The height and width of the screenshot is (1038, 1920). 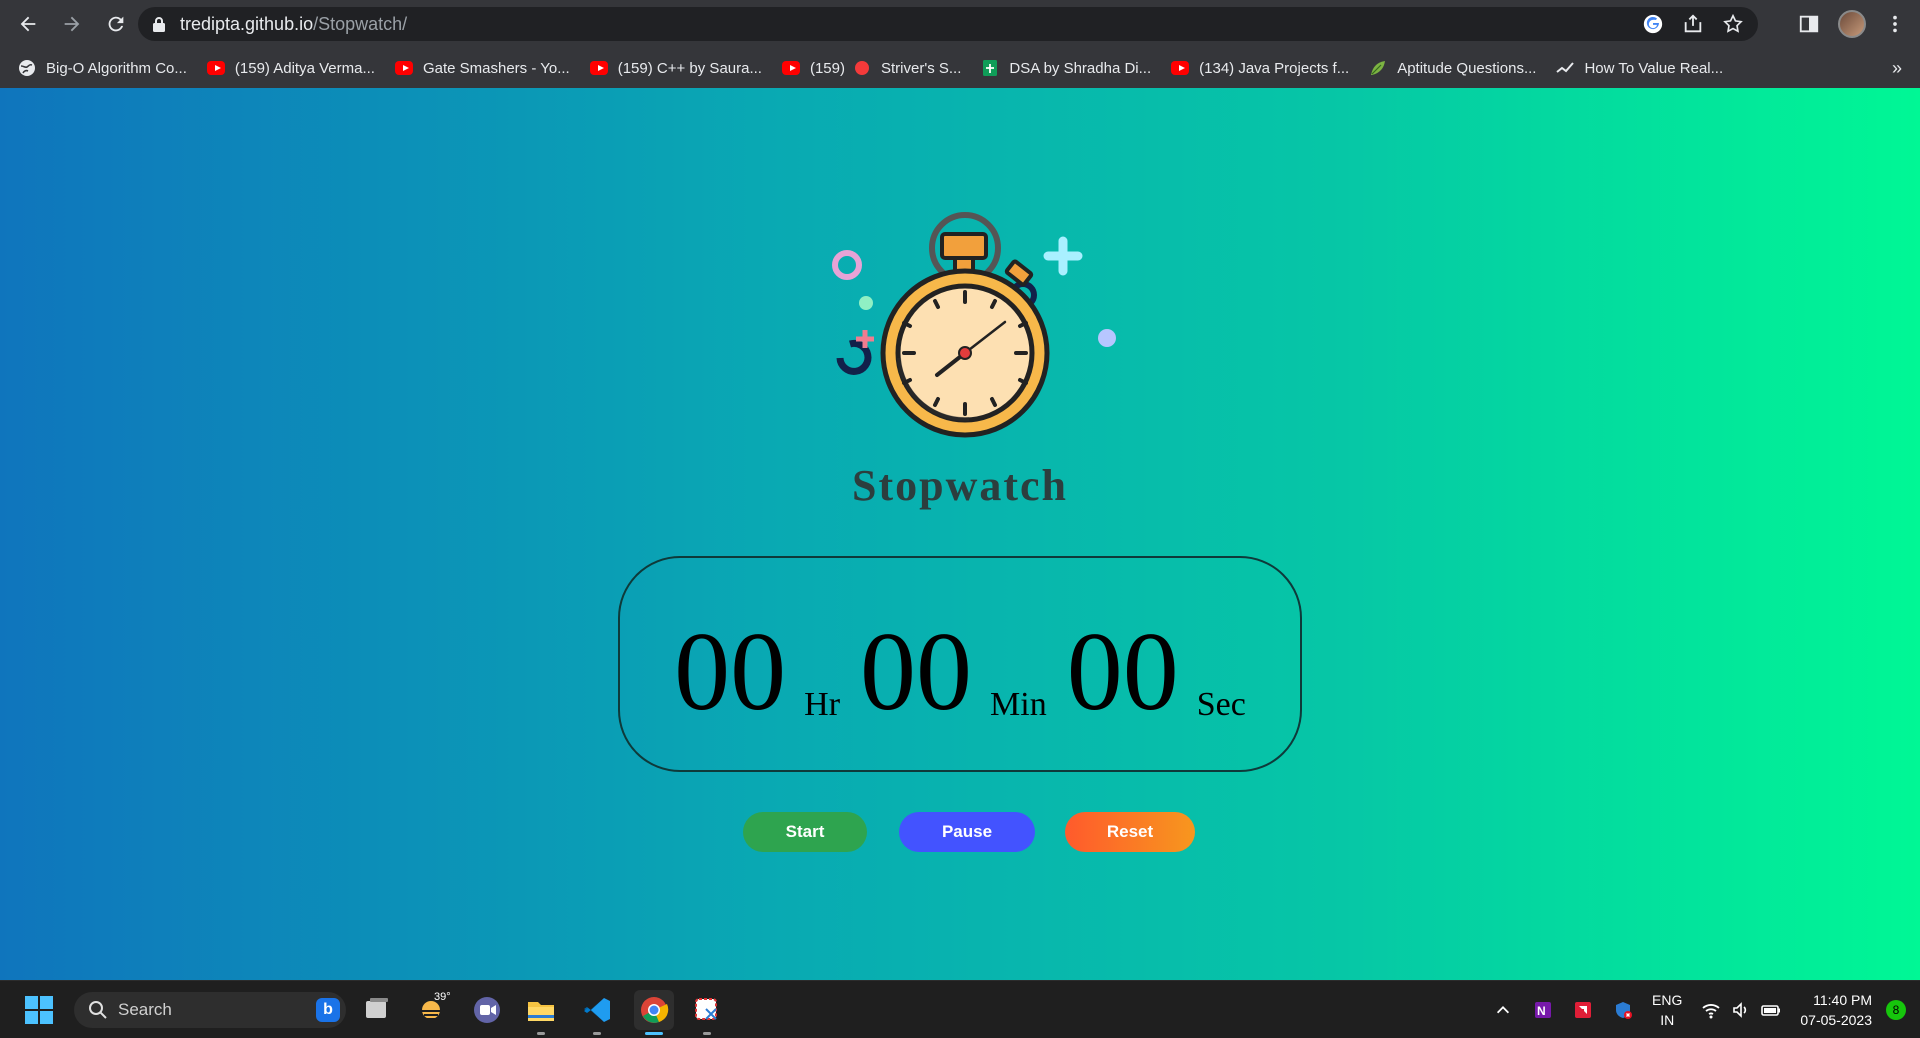 I want to click on sheets-icon, so click(x=990, y=68).